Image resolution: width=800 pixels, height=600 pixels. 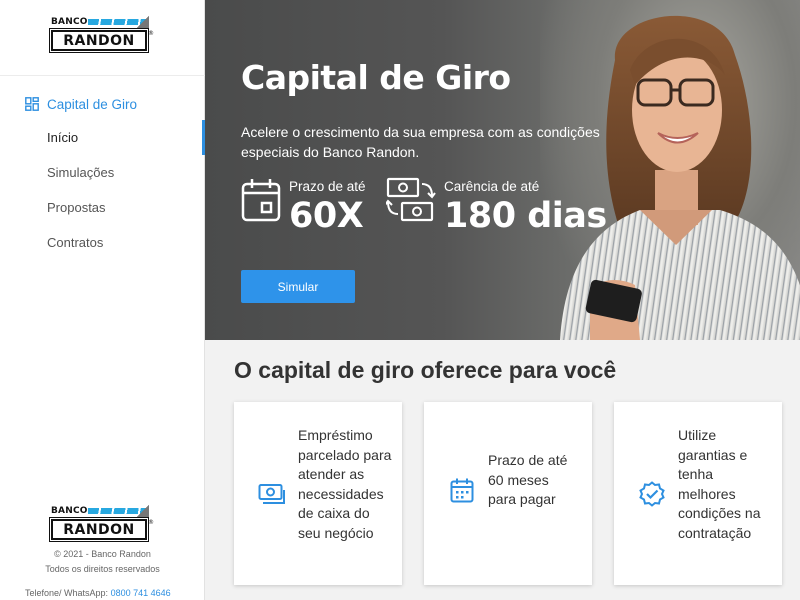 I want to click on simular-button: Simular, so click(x=298, y=286).